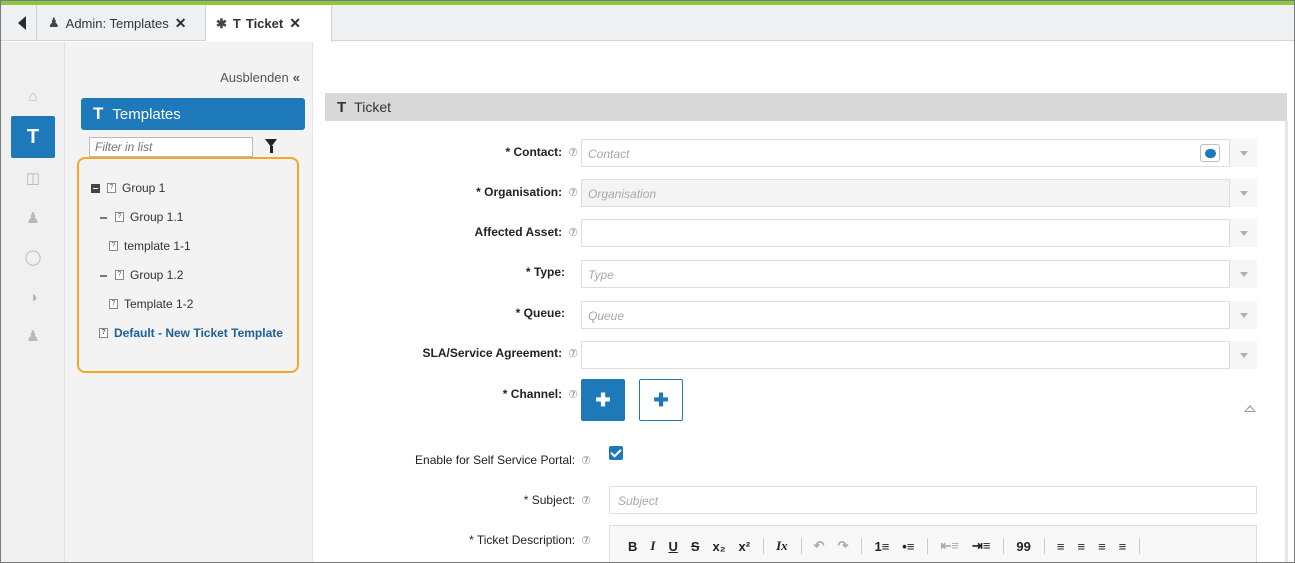 The height and width of the screenshot is (563, 1295). I want to click on superscript-button: x², so click(745, 546).